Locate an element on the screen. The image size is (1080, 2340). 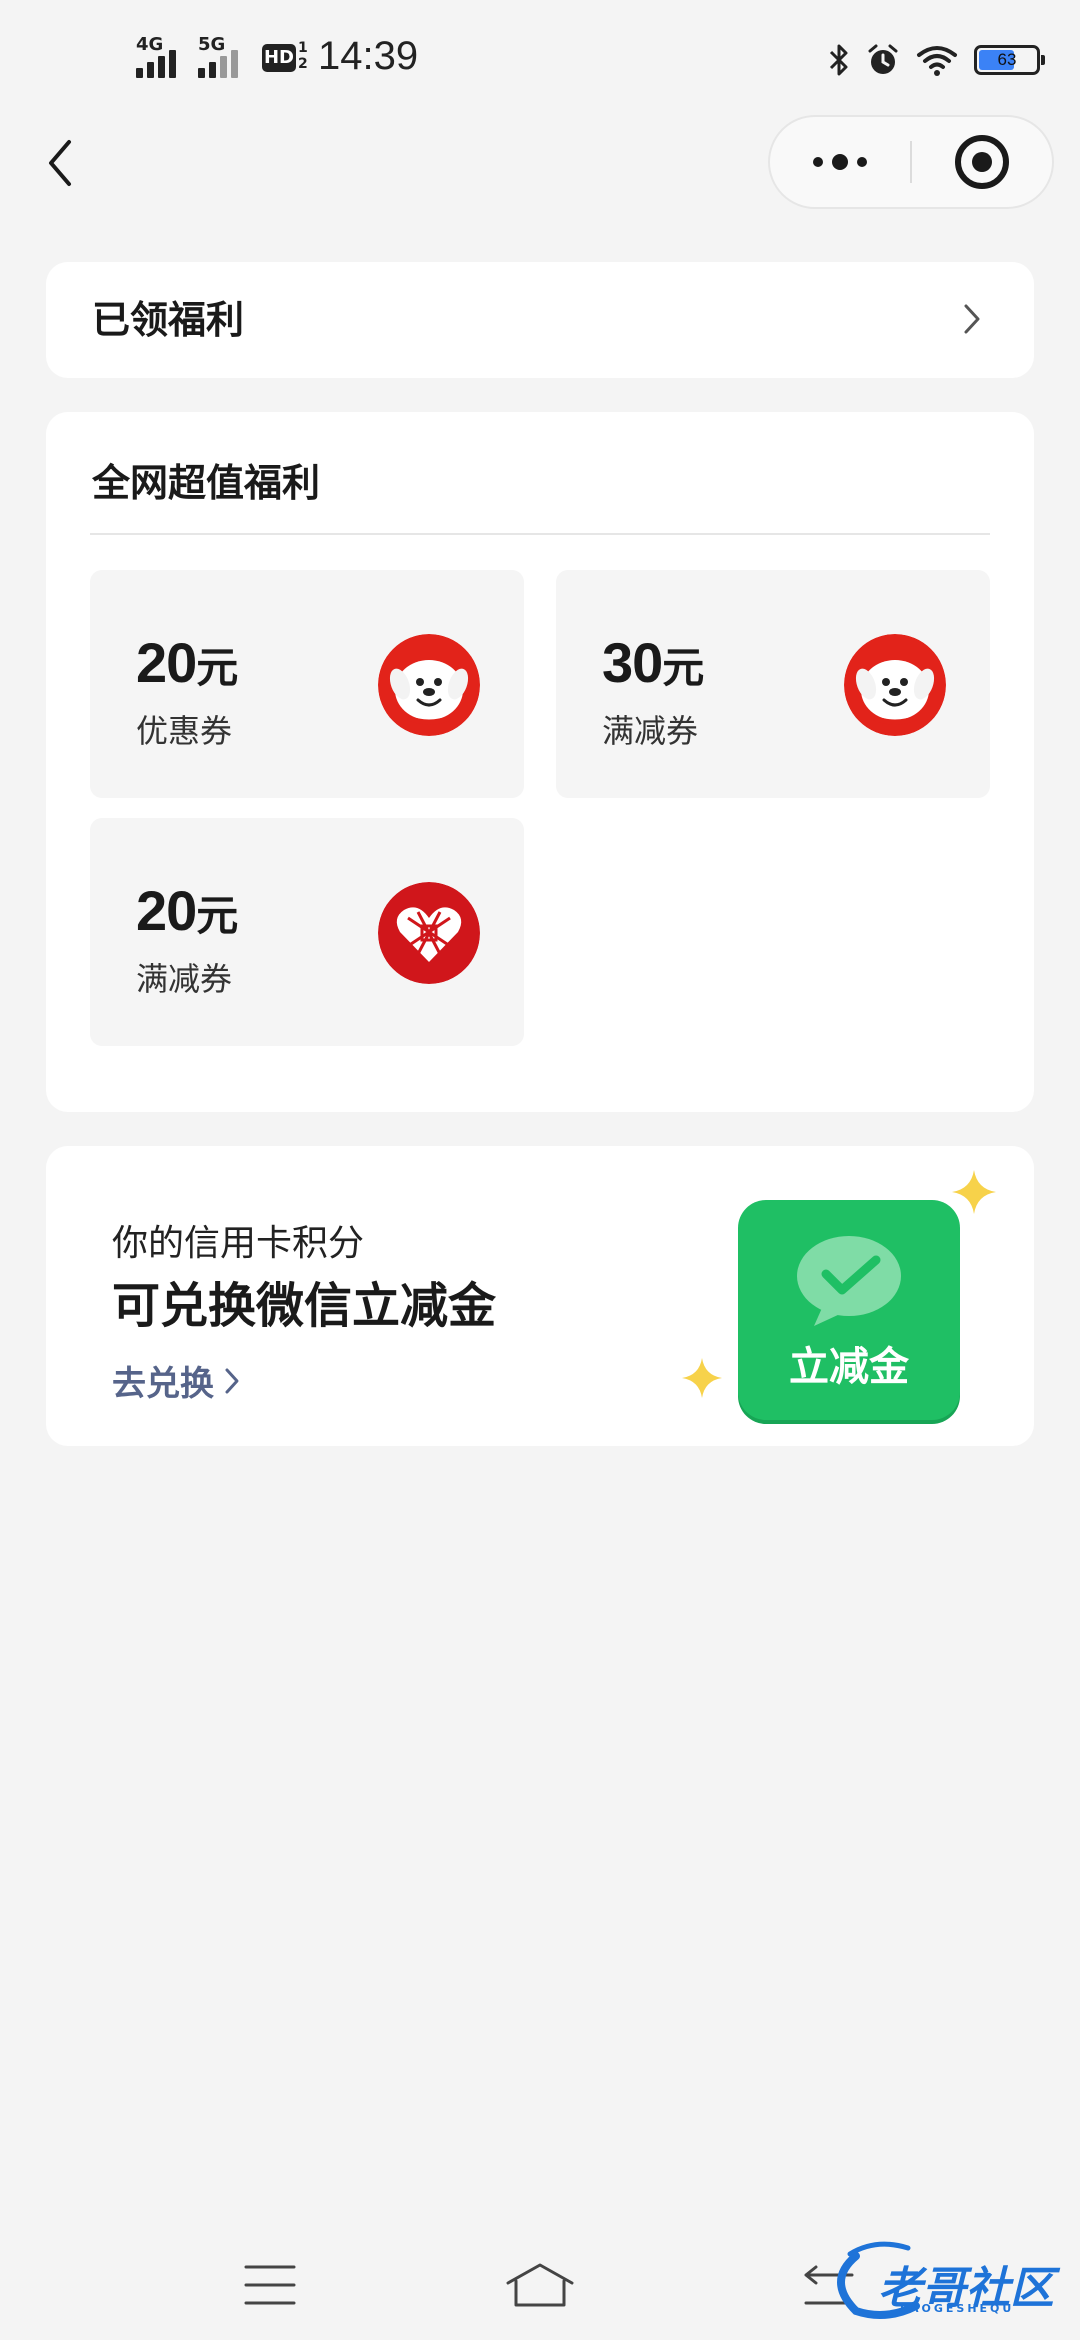
menu-lines-icon is located at coordinates (270, 2285).